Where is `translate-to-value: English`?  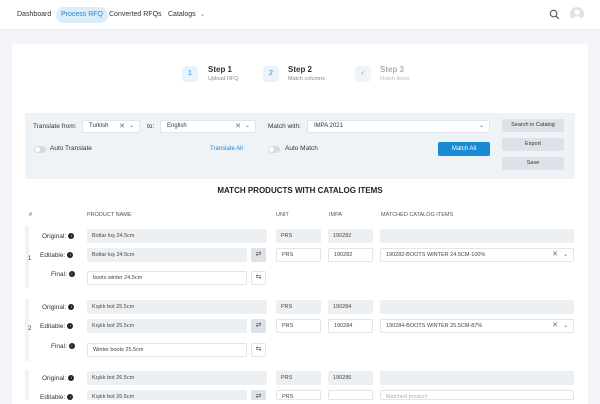 translate-to-value: English is located at coordinates (177, 126).